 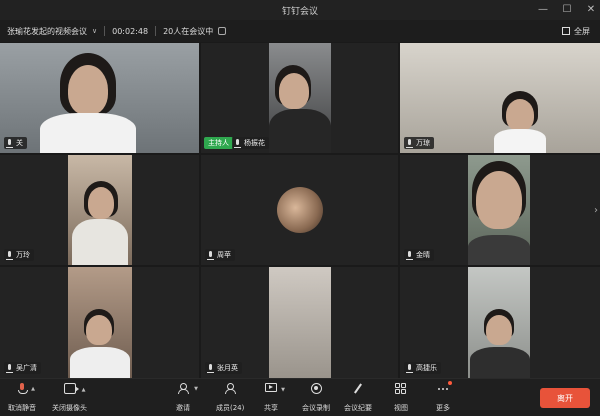 I want to click on participant-name: 周苹, so click(x=224, y=255).